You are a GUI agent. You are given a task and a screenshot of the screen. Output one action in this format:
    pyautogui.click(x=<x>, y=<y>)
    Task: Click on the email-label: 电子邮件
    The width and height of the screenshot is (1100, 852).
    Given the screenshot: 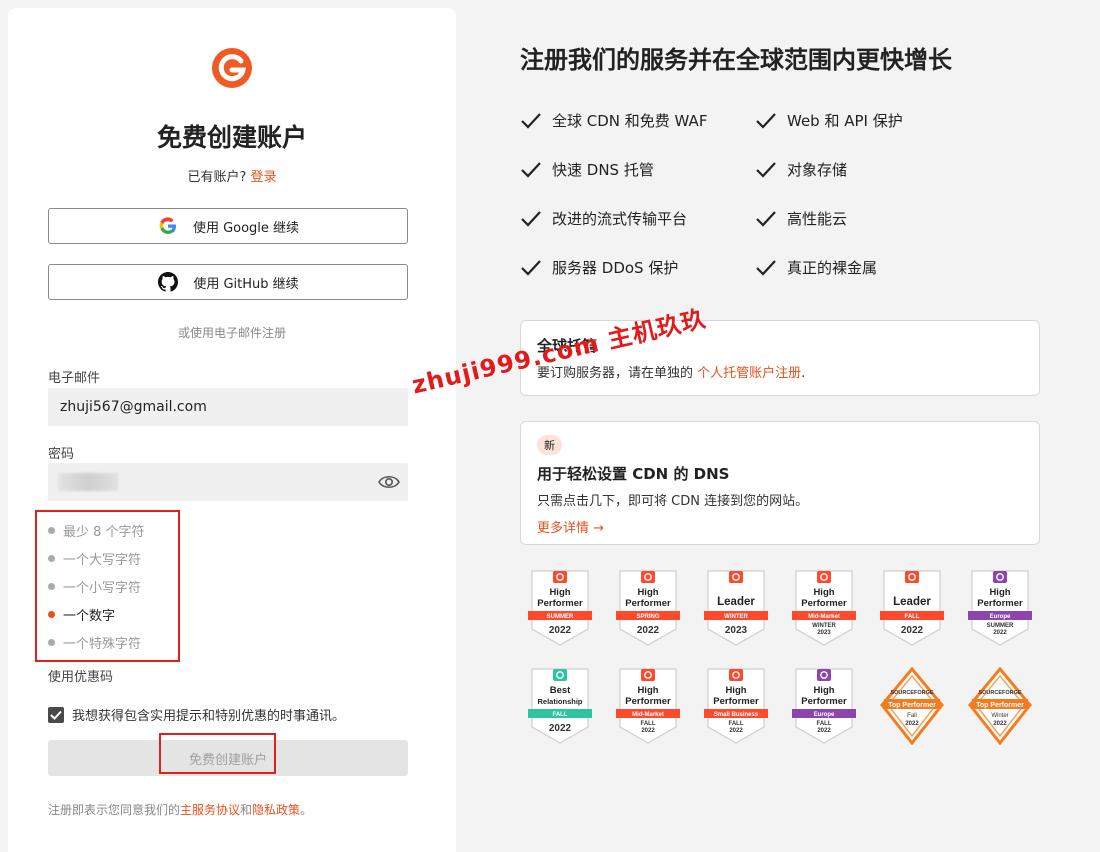 What is the action you would take?
    pyautogui.click(x=74, y=378)
    